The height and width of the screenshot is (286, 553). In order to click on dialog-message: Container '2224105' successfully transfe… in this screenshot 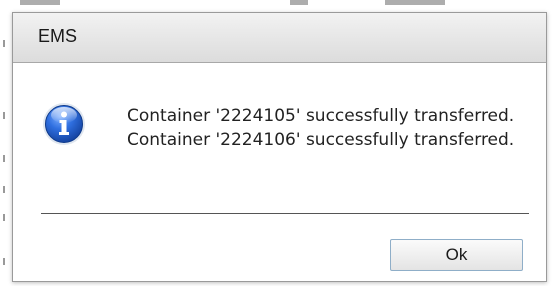, I will do `click(320, 128)`.